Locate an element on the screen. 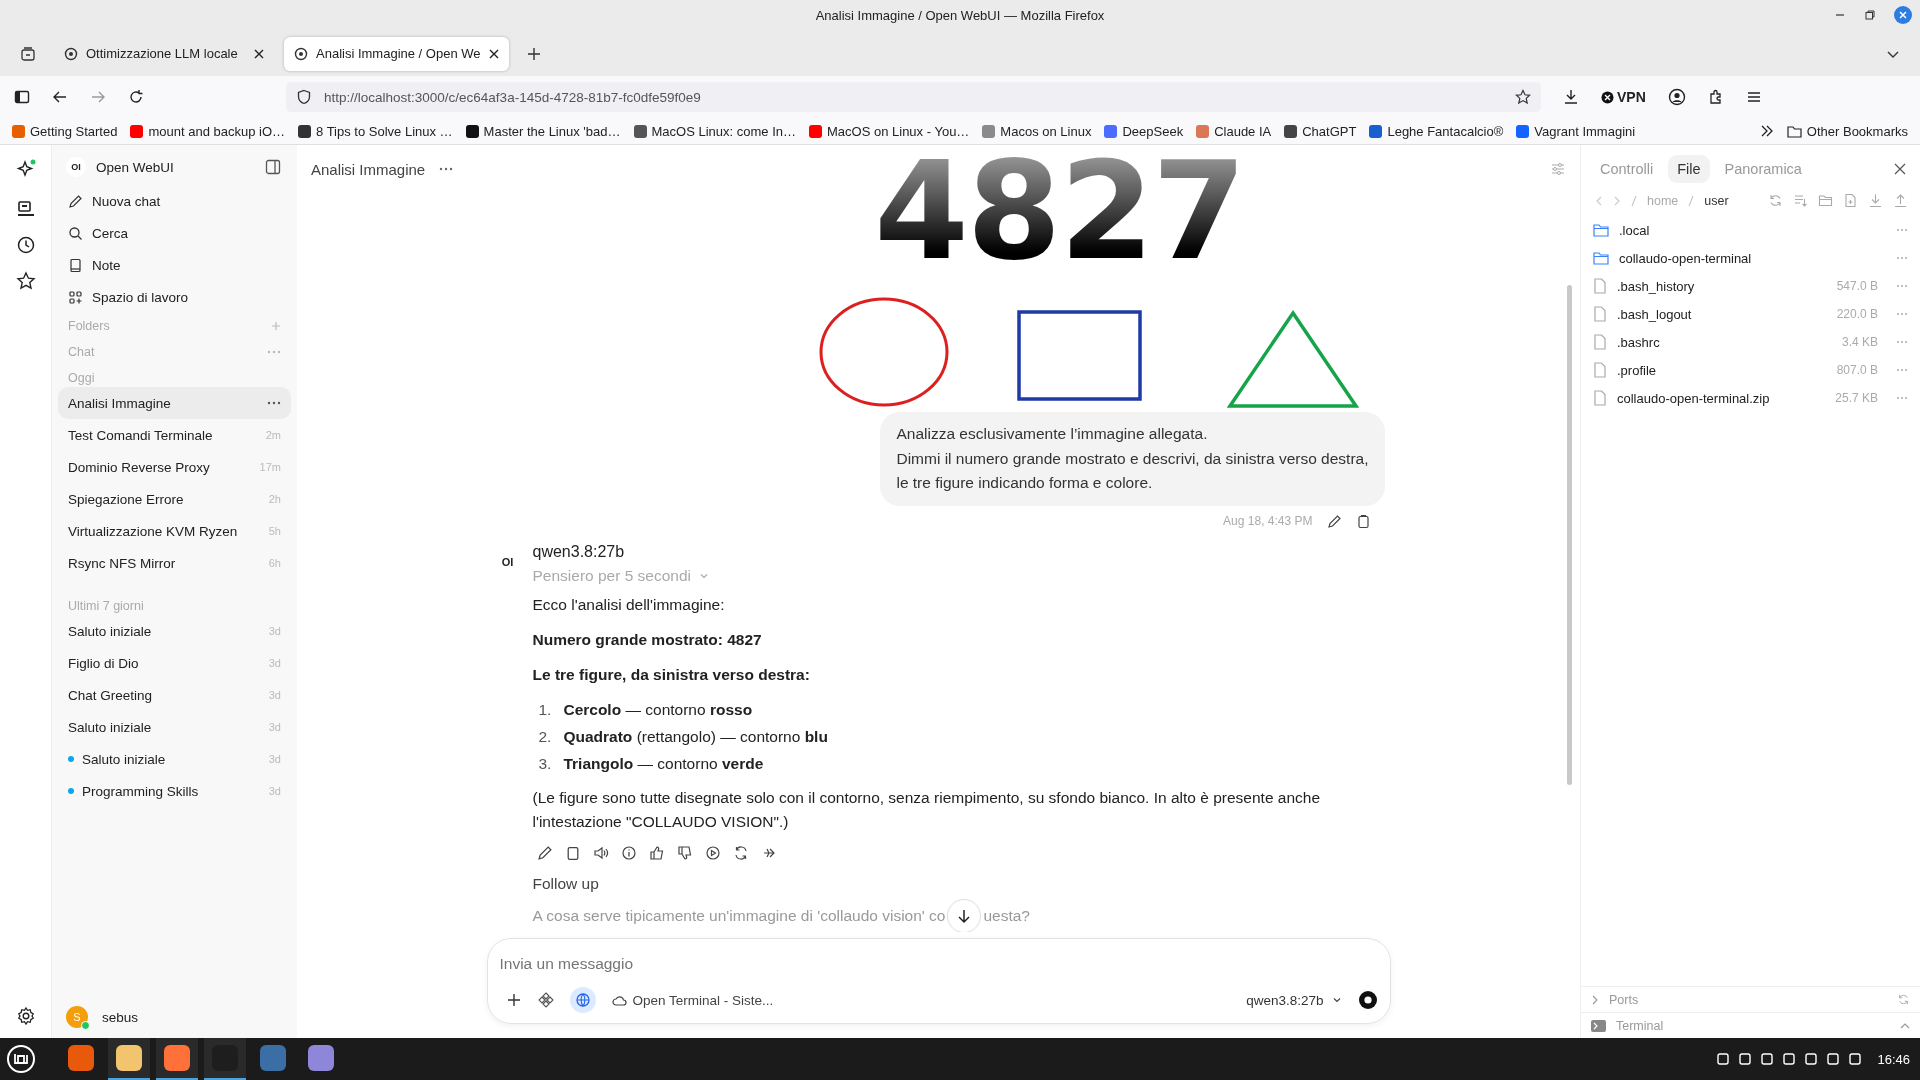 This screenshot has width=1920, height=1080. chat-item: Dominio Reverse Proxy 17m is located at coordinates (174, 467).